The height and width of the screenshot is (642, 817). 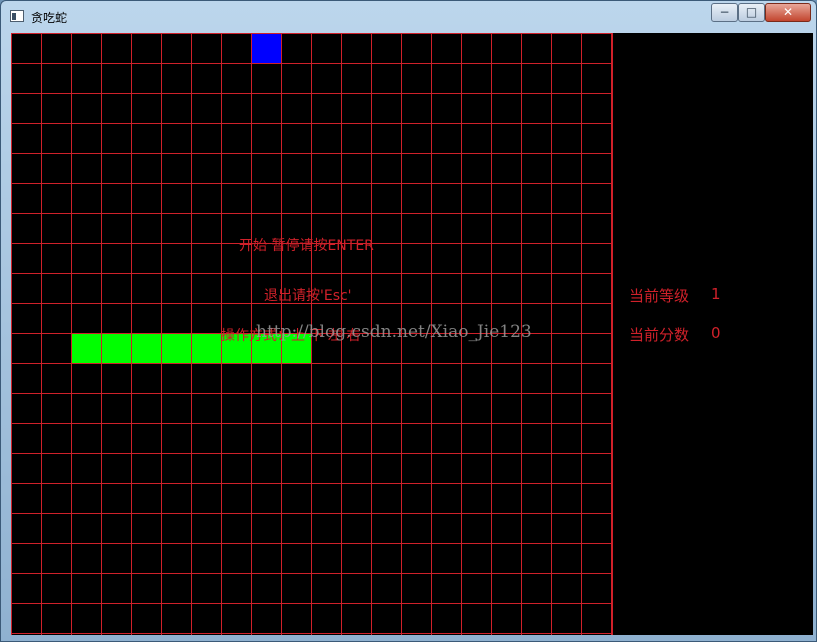 What do you see at coordinates (394, 332) in the screenshot?
I see `watermark-text: http://blog.csdn.net/Xiao_Jie123` at bounding box center [394, 332].